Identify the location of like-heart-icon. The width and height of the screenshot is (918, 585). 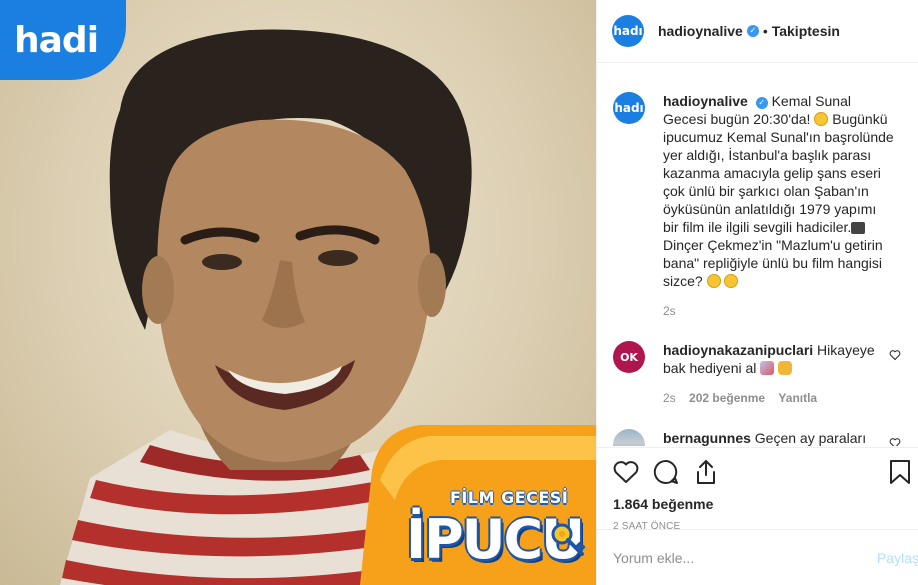
(626, 472).